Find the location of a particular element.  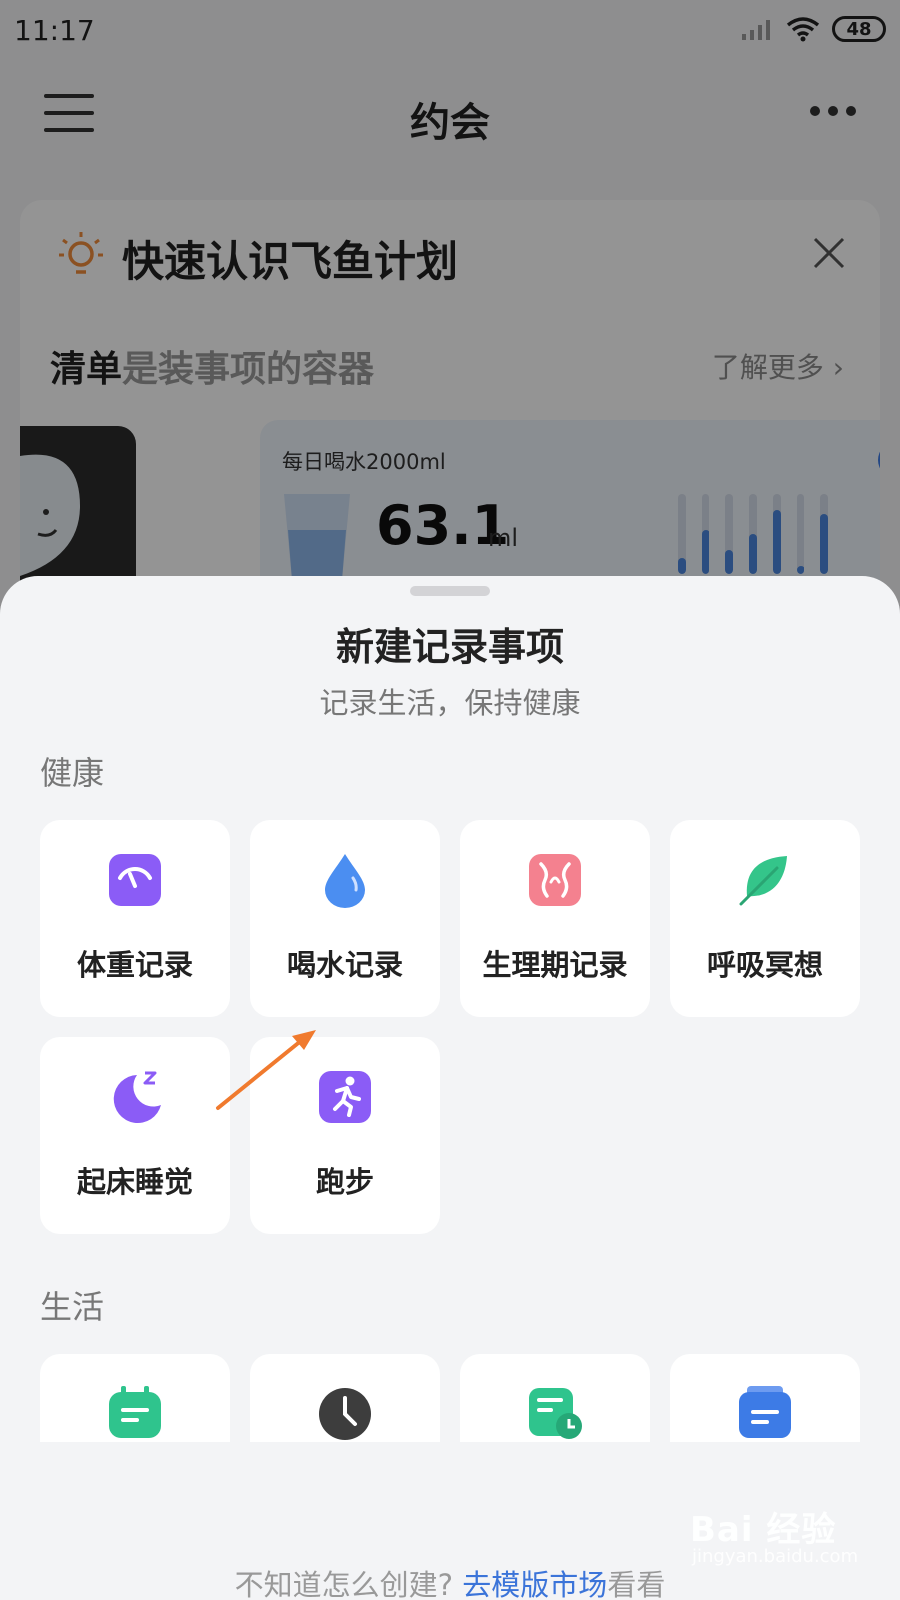

tile-weight-record: 体重记录 is located at coordinates (135, 918).